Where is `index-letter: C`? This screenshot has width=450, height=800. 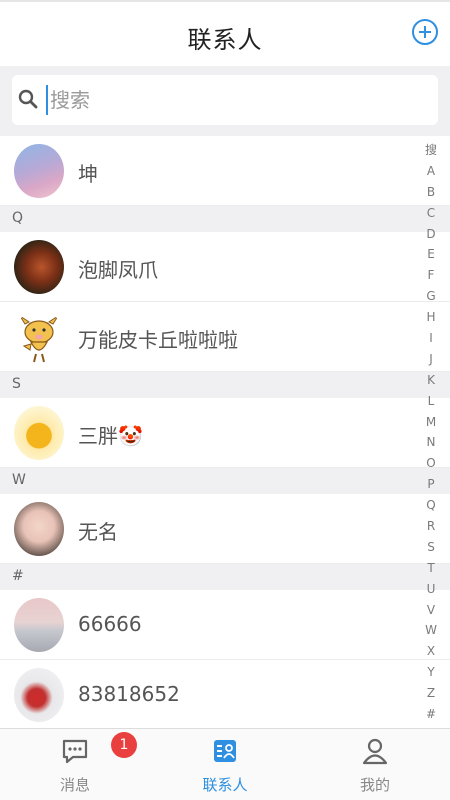
index-letter: C is located at coordinates (431, 213).